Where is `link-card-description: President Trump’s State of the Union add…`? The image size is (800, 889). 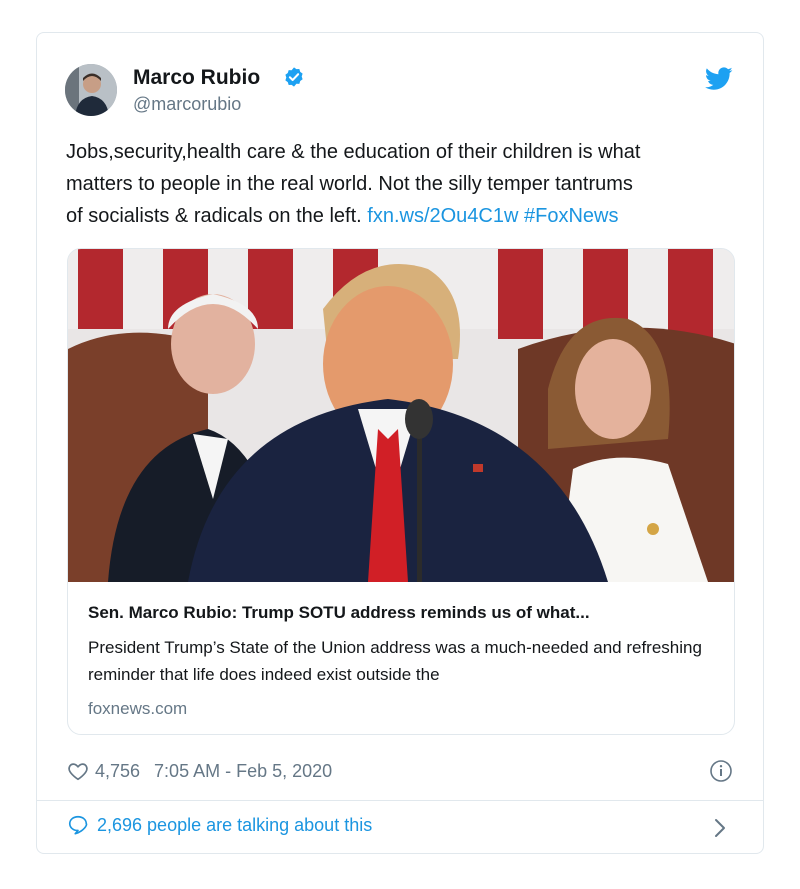 link-card-description: President Trump’s State of the Union add… is located at coordinates (395, 661).